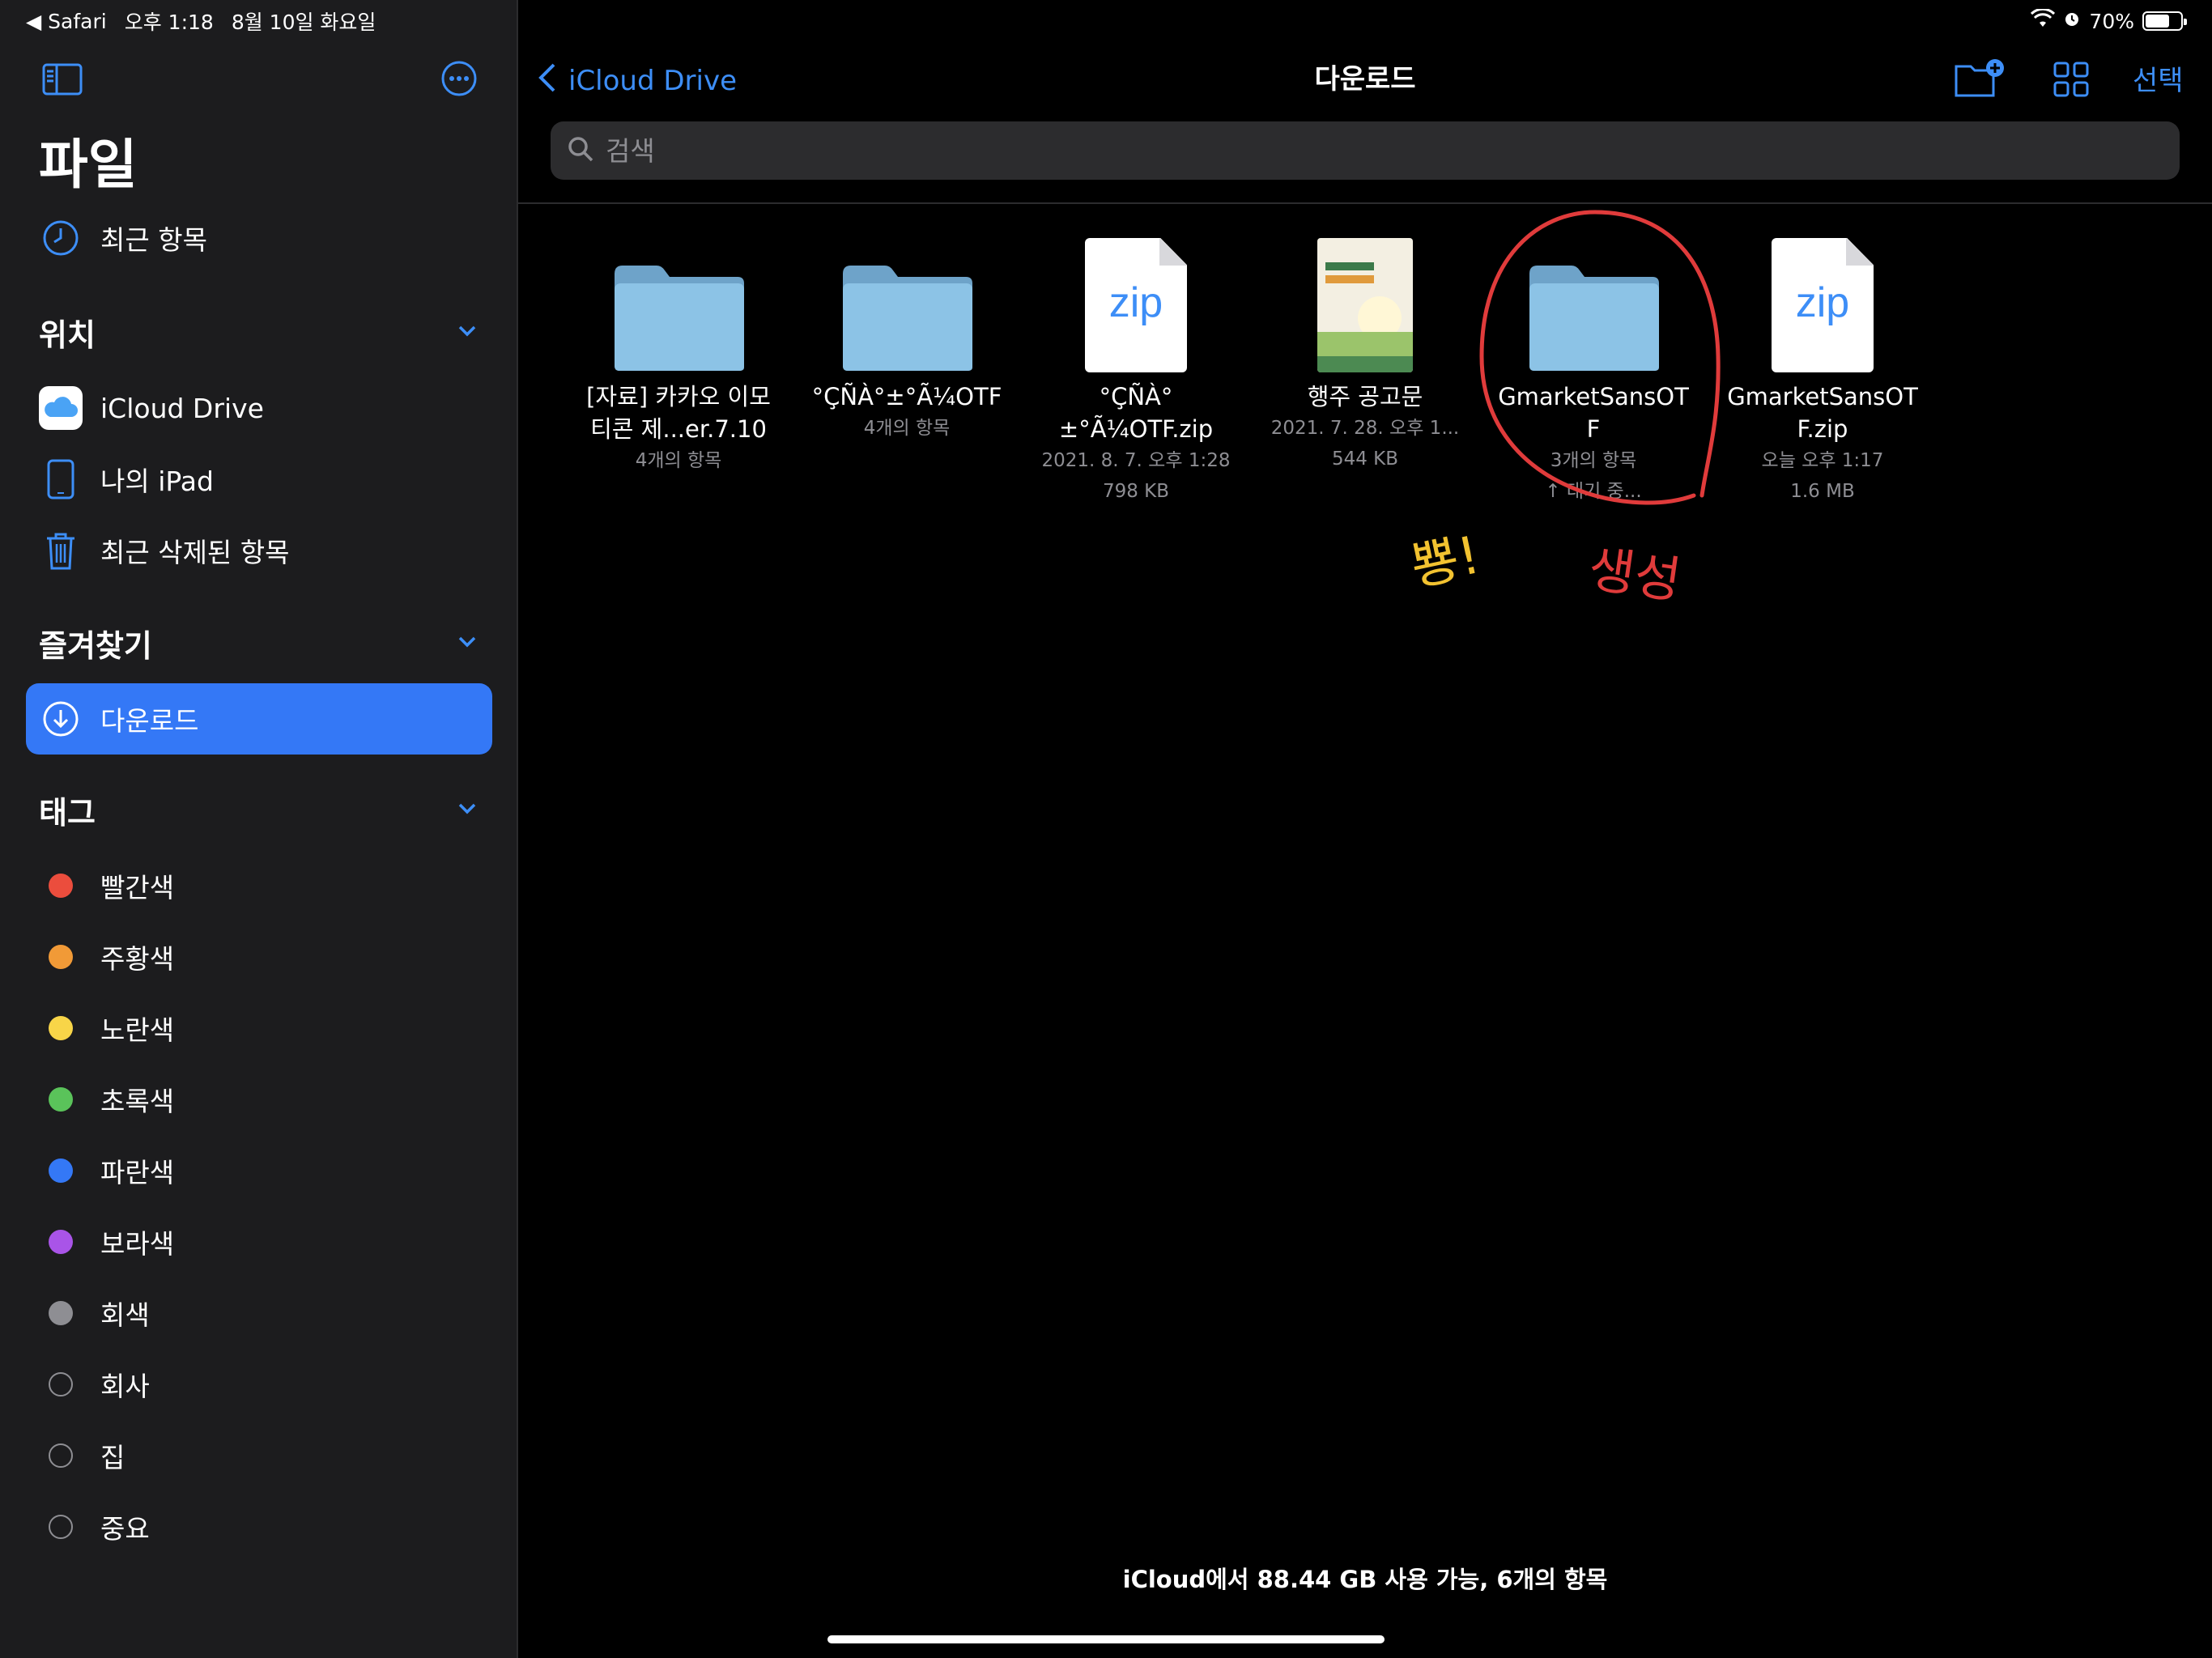 The height and width of the screenshot is (1658, 2212). Describe the element at coordinates (95, 1526) in the screenshot. I see `sidebar-item-tag: 중요` at that location.